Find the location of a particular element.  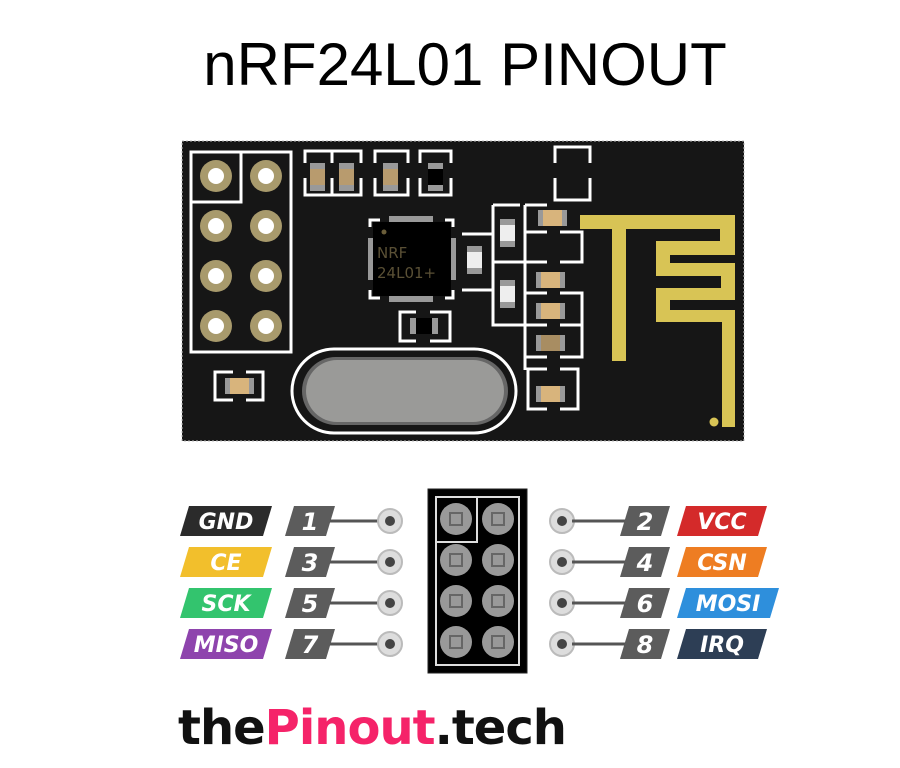

pin-label-gnd: GND 1 is located at coordinates (291, 521).